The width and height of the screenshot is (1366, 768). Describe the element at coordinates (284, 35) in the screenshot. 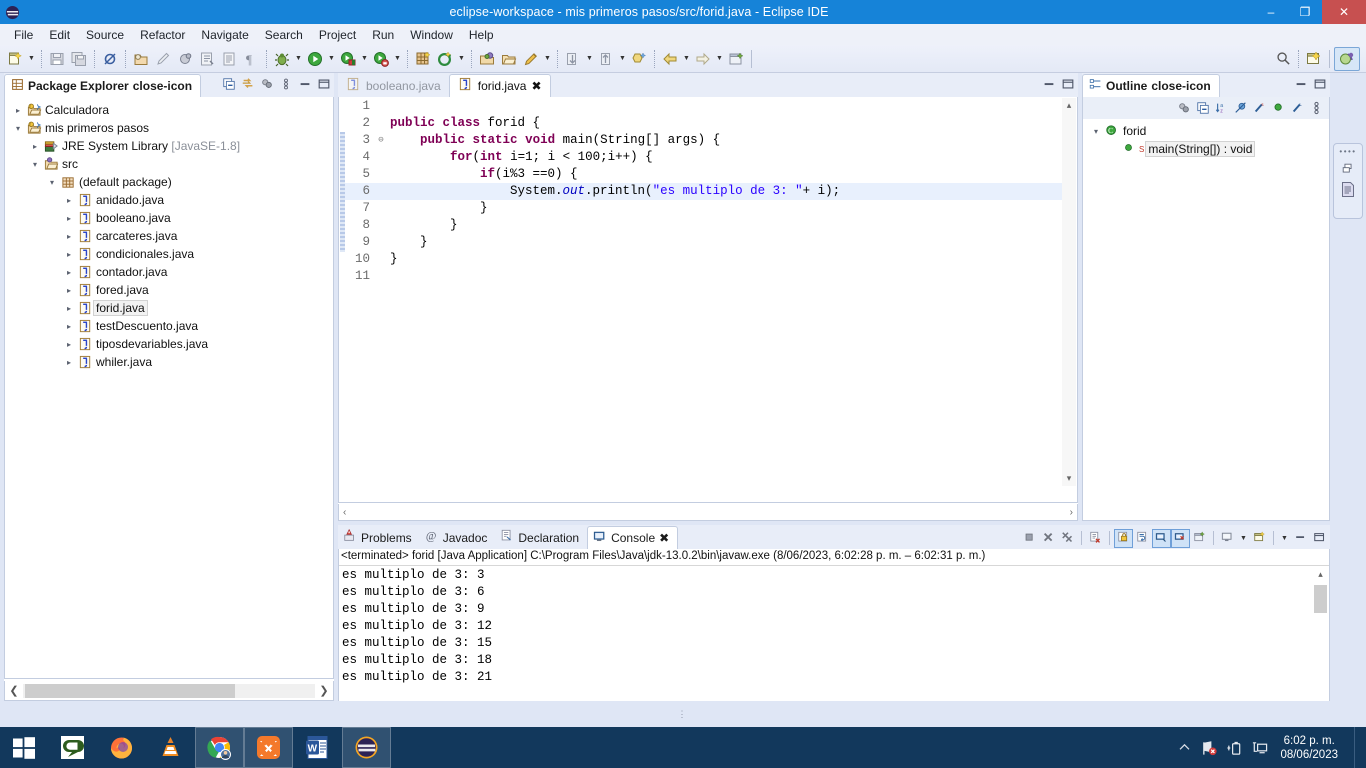

I see `menu-item-search: Search` at that location.